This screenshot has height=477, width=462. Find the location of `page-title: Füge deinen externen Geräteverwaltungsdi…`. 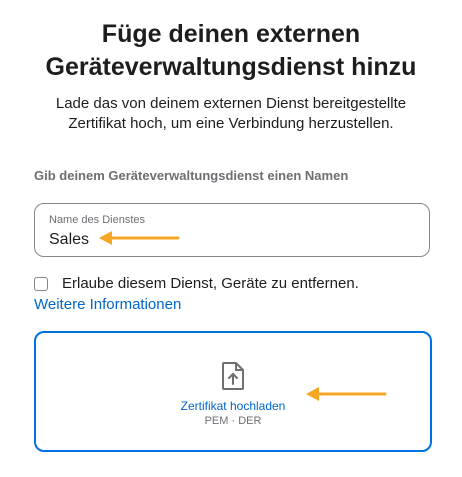

page-title: Füge deinen externen Geräteverwaltungsdi… is located at coordinates (231, 51).